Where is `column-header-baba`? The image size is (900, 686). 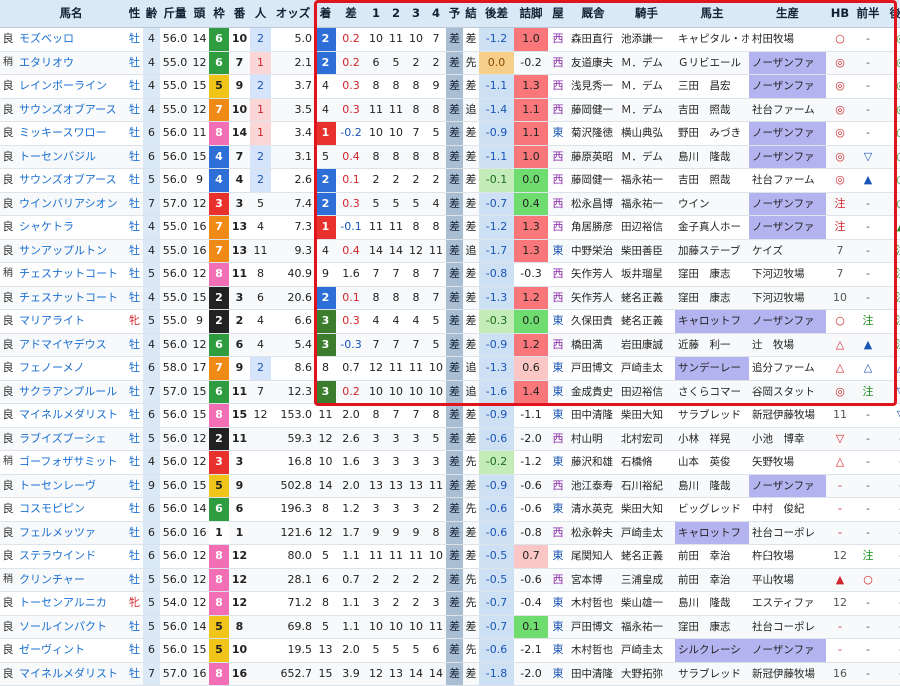 column-header-baba is located at coordinates (8, 14).